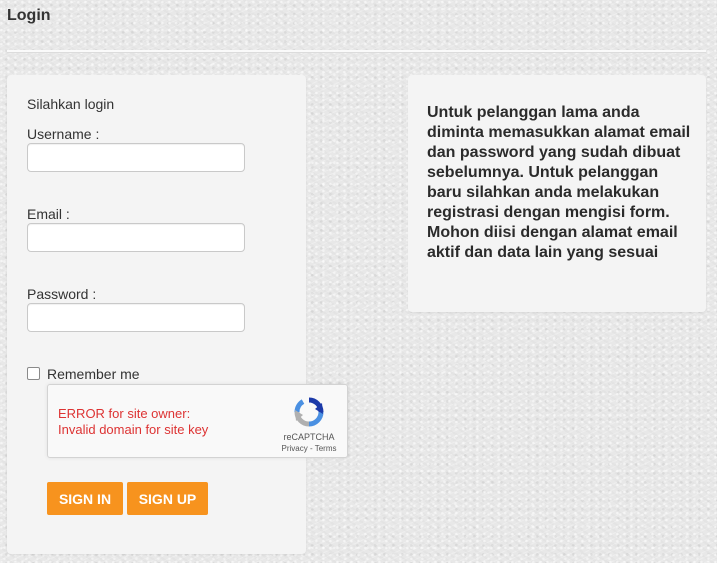  I want to click on recaptcha-privacy-link: Privacy, so click(295, 448).